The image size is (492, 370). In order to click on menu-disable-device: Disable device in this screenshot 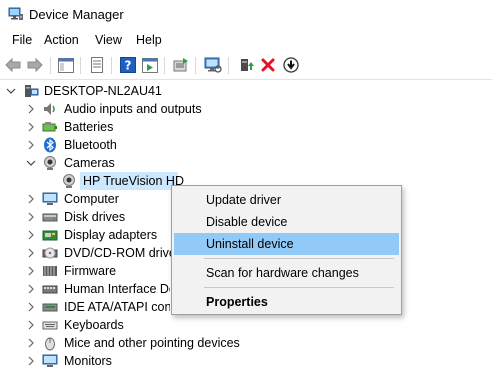, I will do `click(286, 222)`.